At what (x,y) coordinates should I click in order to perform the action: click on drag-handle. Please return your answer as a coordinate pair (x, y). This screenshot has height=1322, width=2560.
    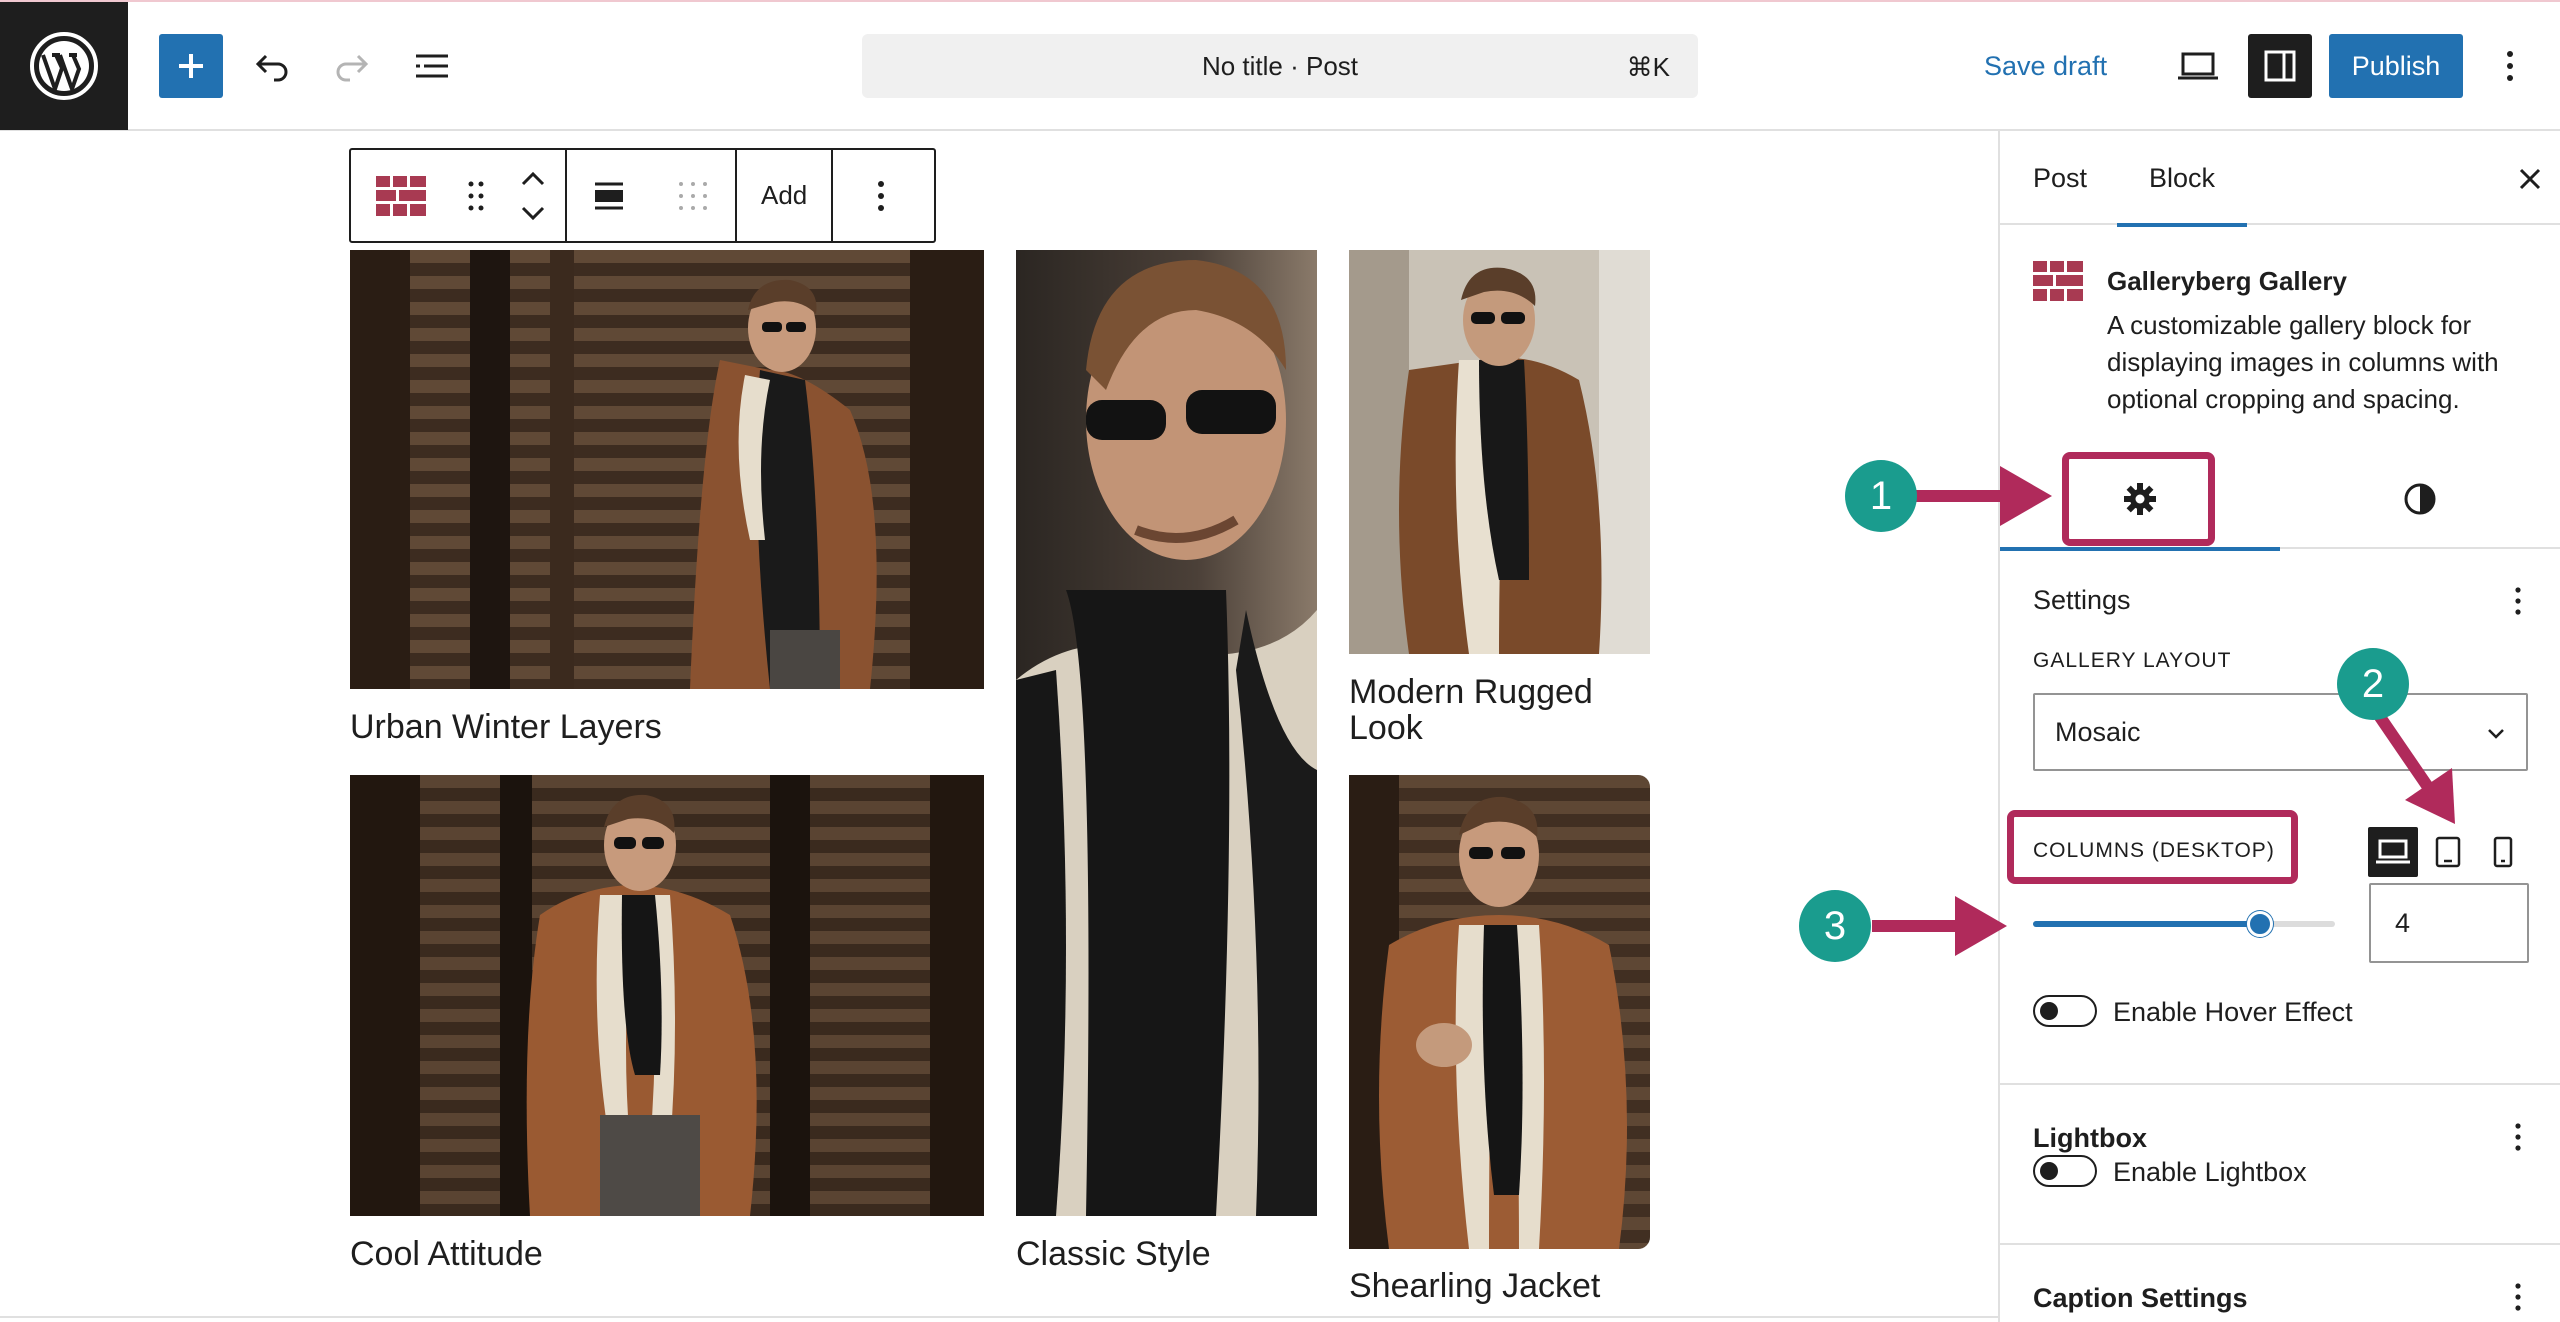
    Looking at the image, I should click on (476, 195).